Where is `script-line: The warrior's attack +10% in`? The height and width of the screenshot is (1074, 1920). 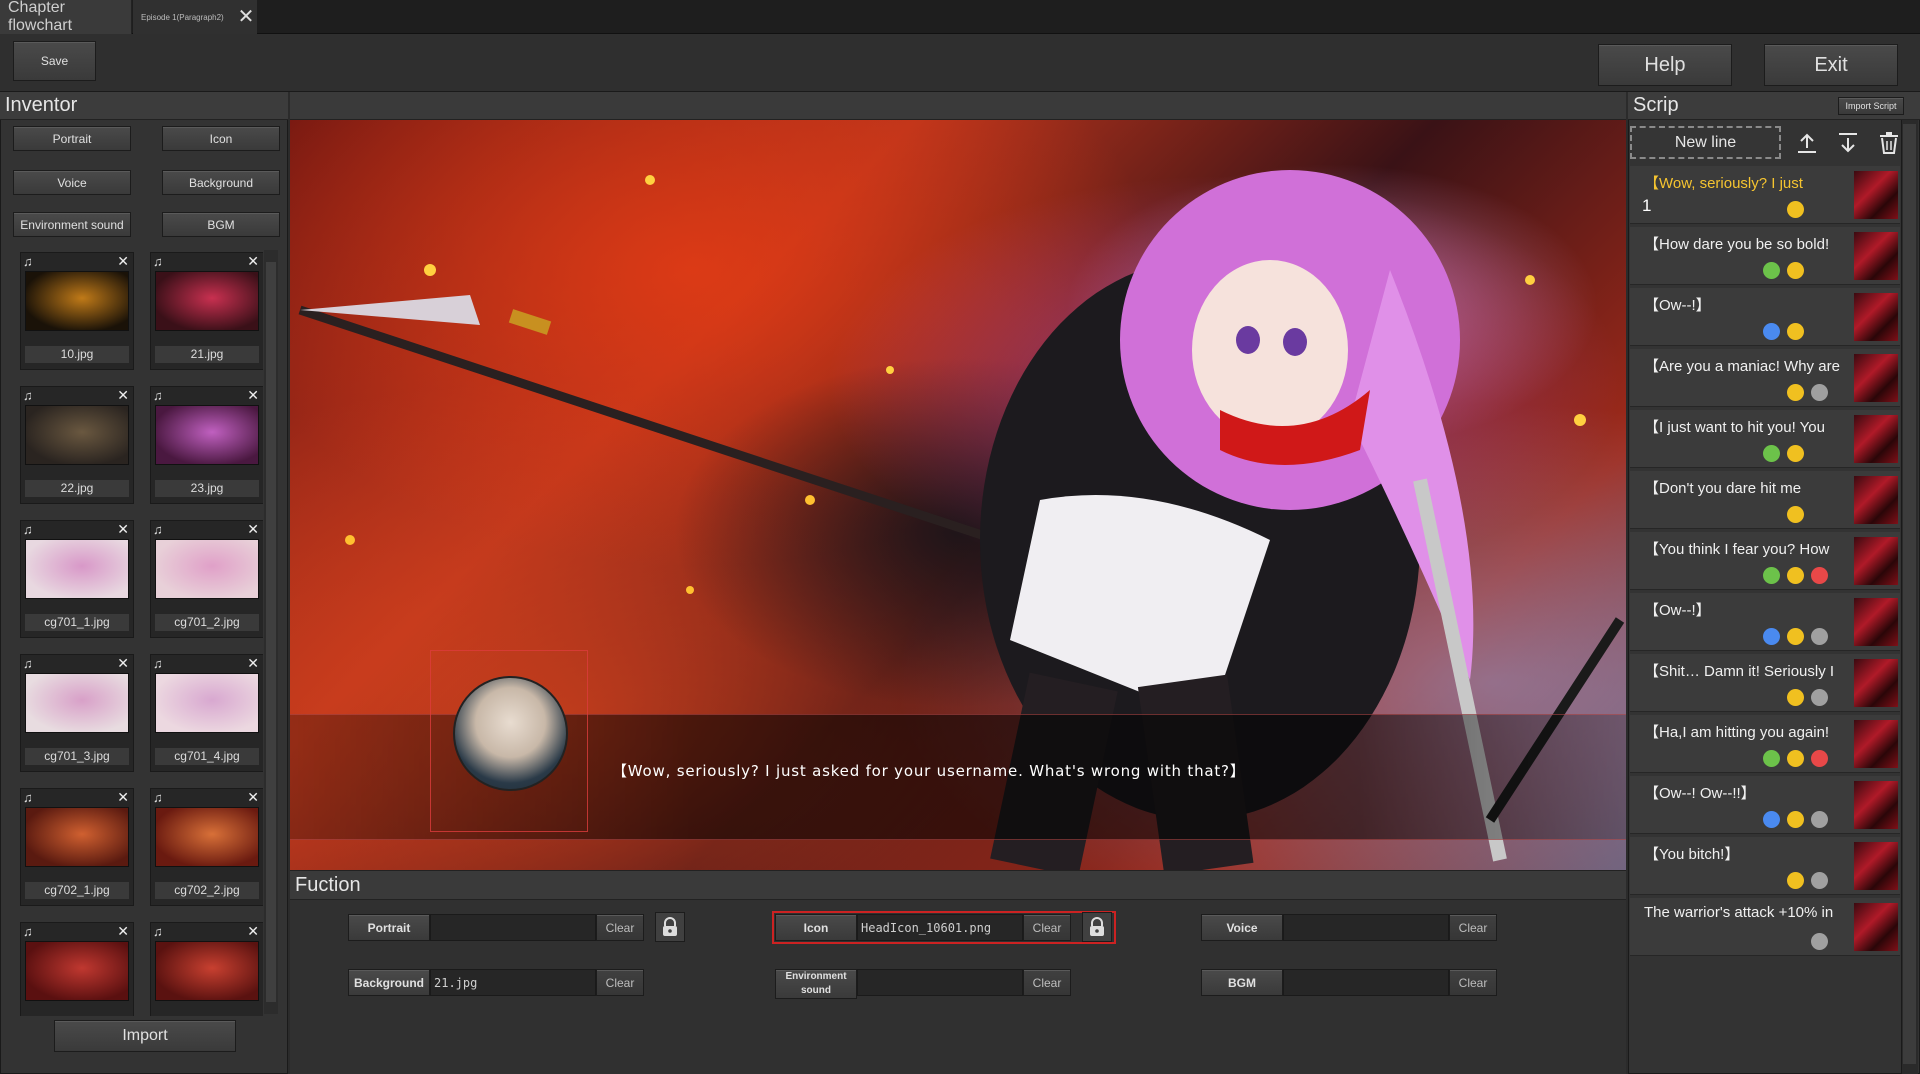 script-line: The warrior's attack +10% in is located at coordinates (1765, 927).